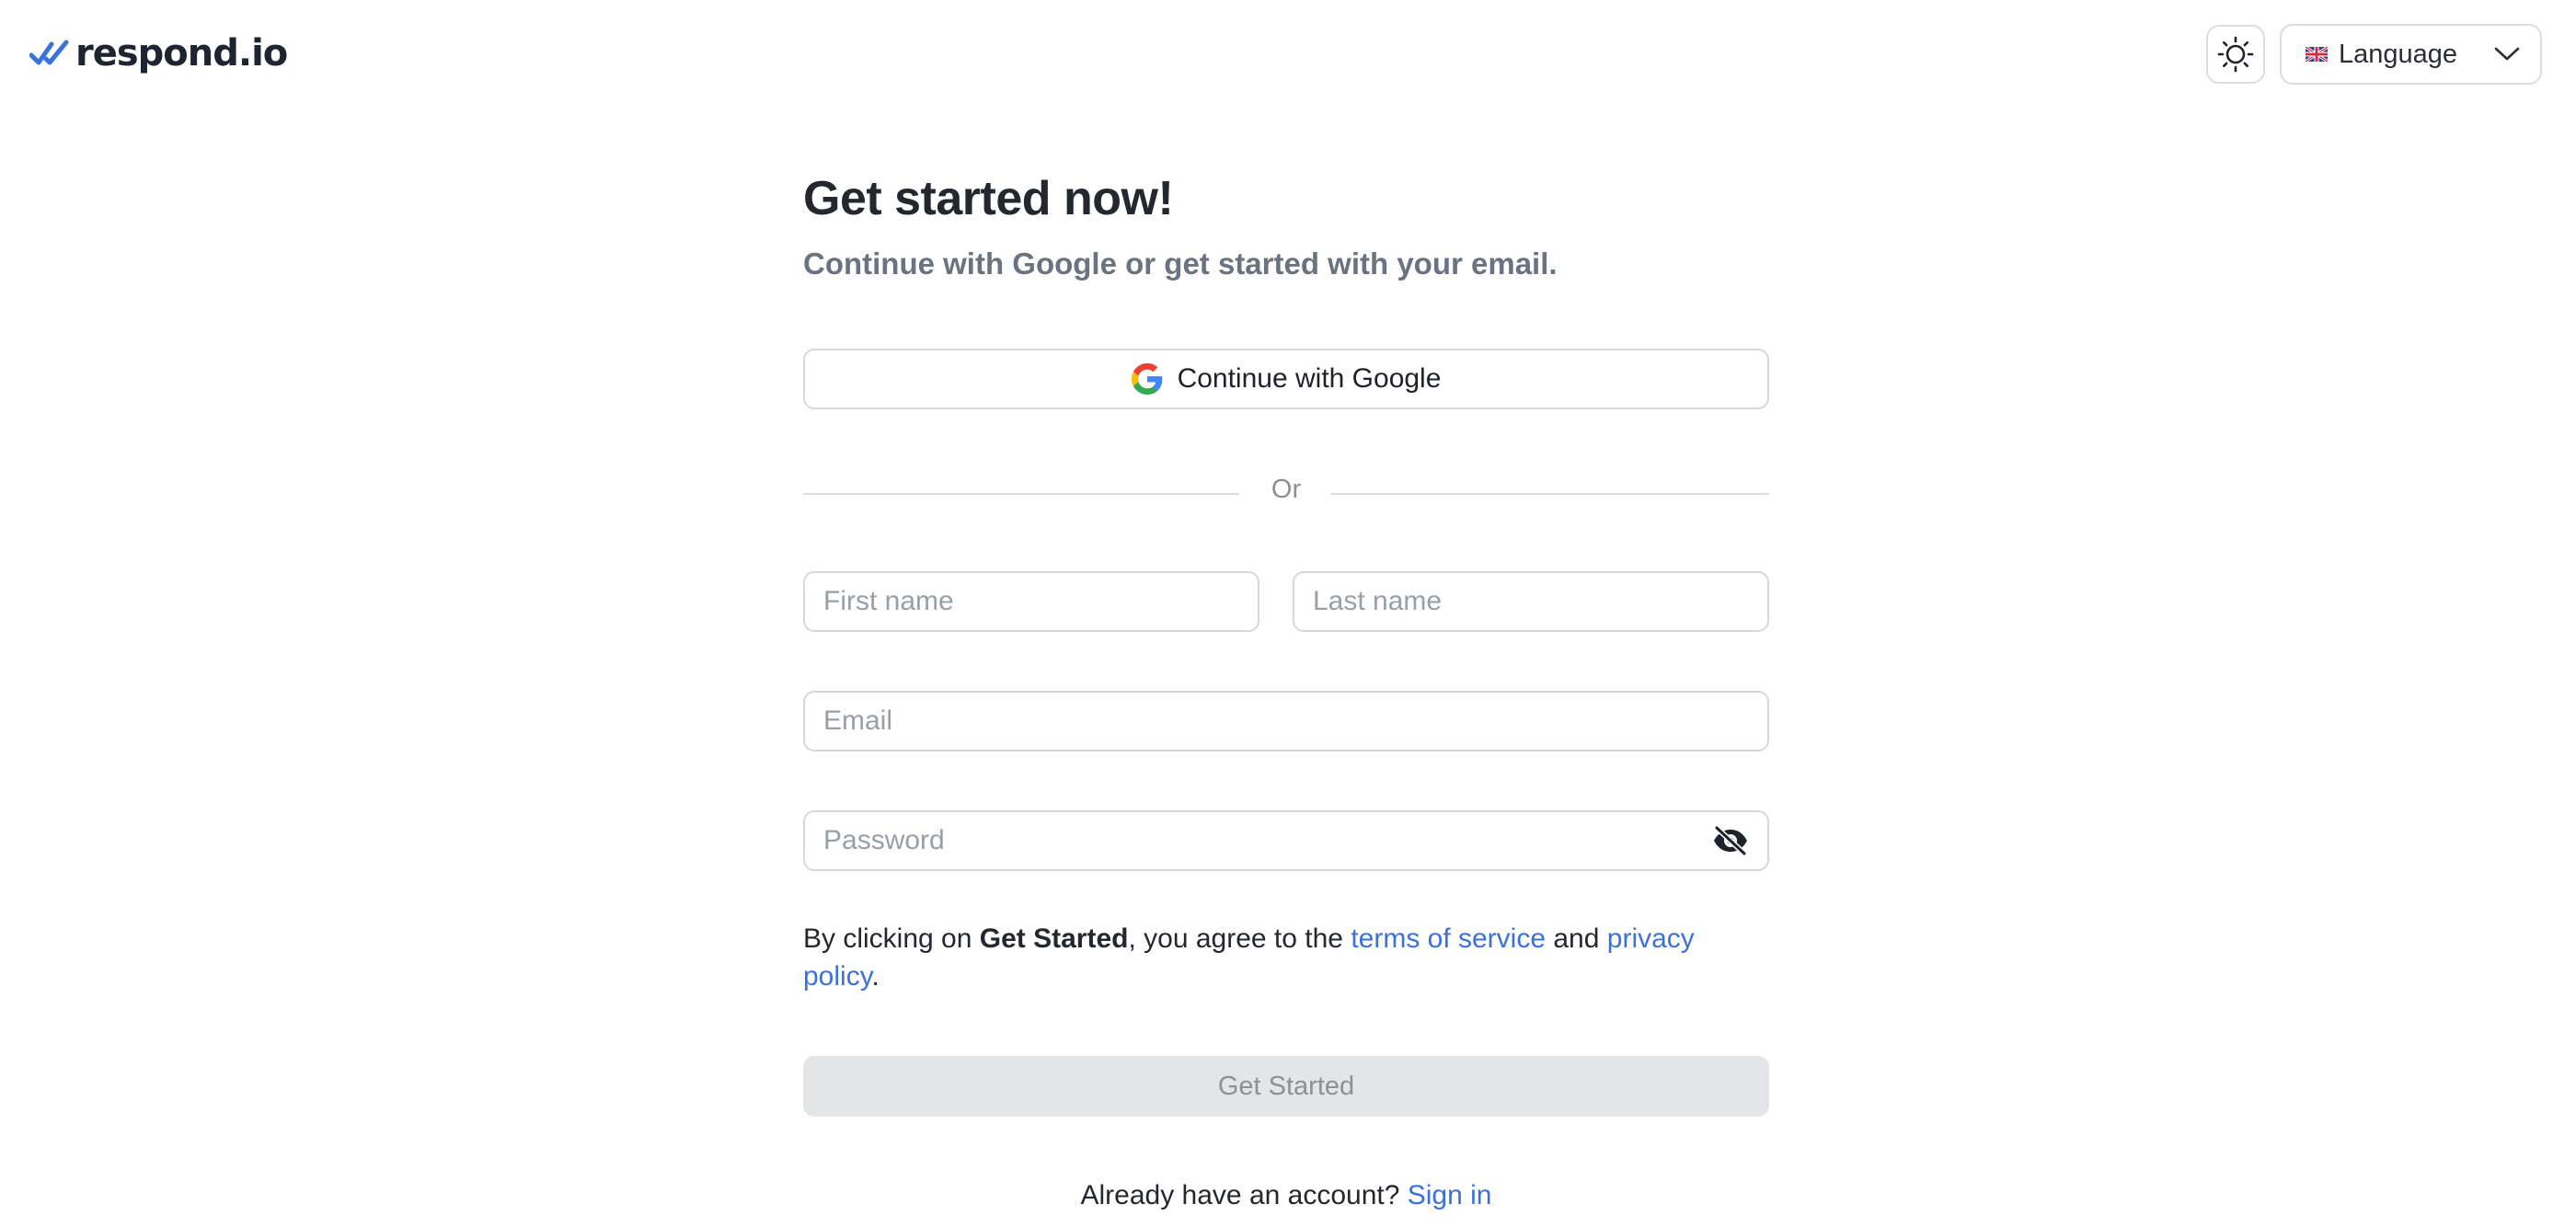  What do you see at coordinates (1549, 494) in the screenshot?
I see `divider-line-right` at bounding box center [1549, 494].